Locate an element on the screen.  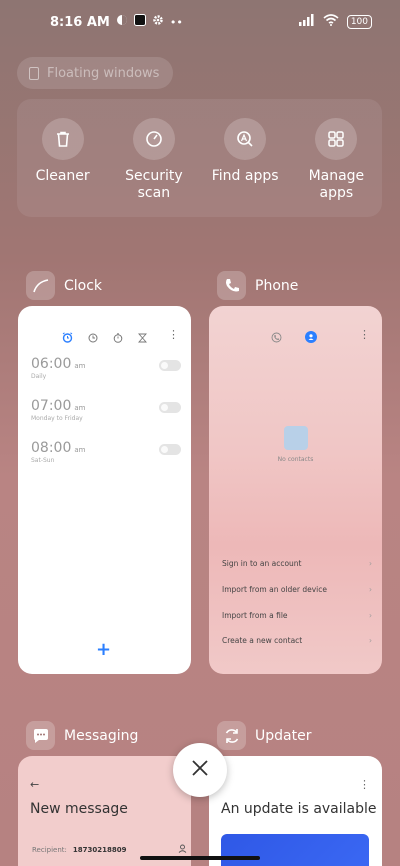
contact-picker-icon is located at coordinates (182, 849).